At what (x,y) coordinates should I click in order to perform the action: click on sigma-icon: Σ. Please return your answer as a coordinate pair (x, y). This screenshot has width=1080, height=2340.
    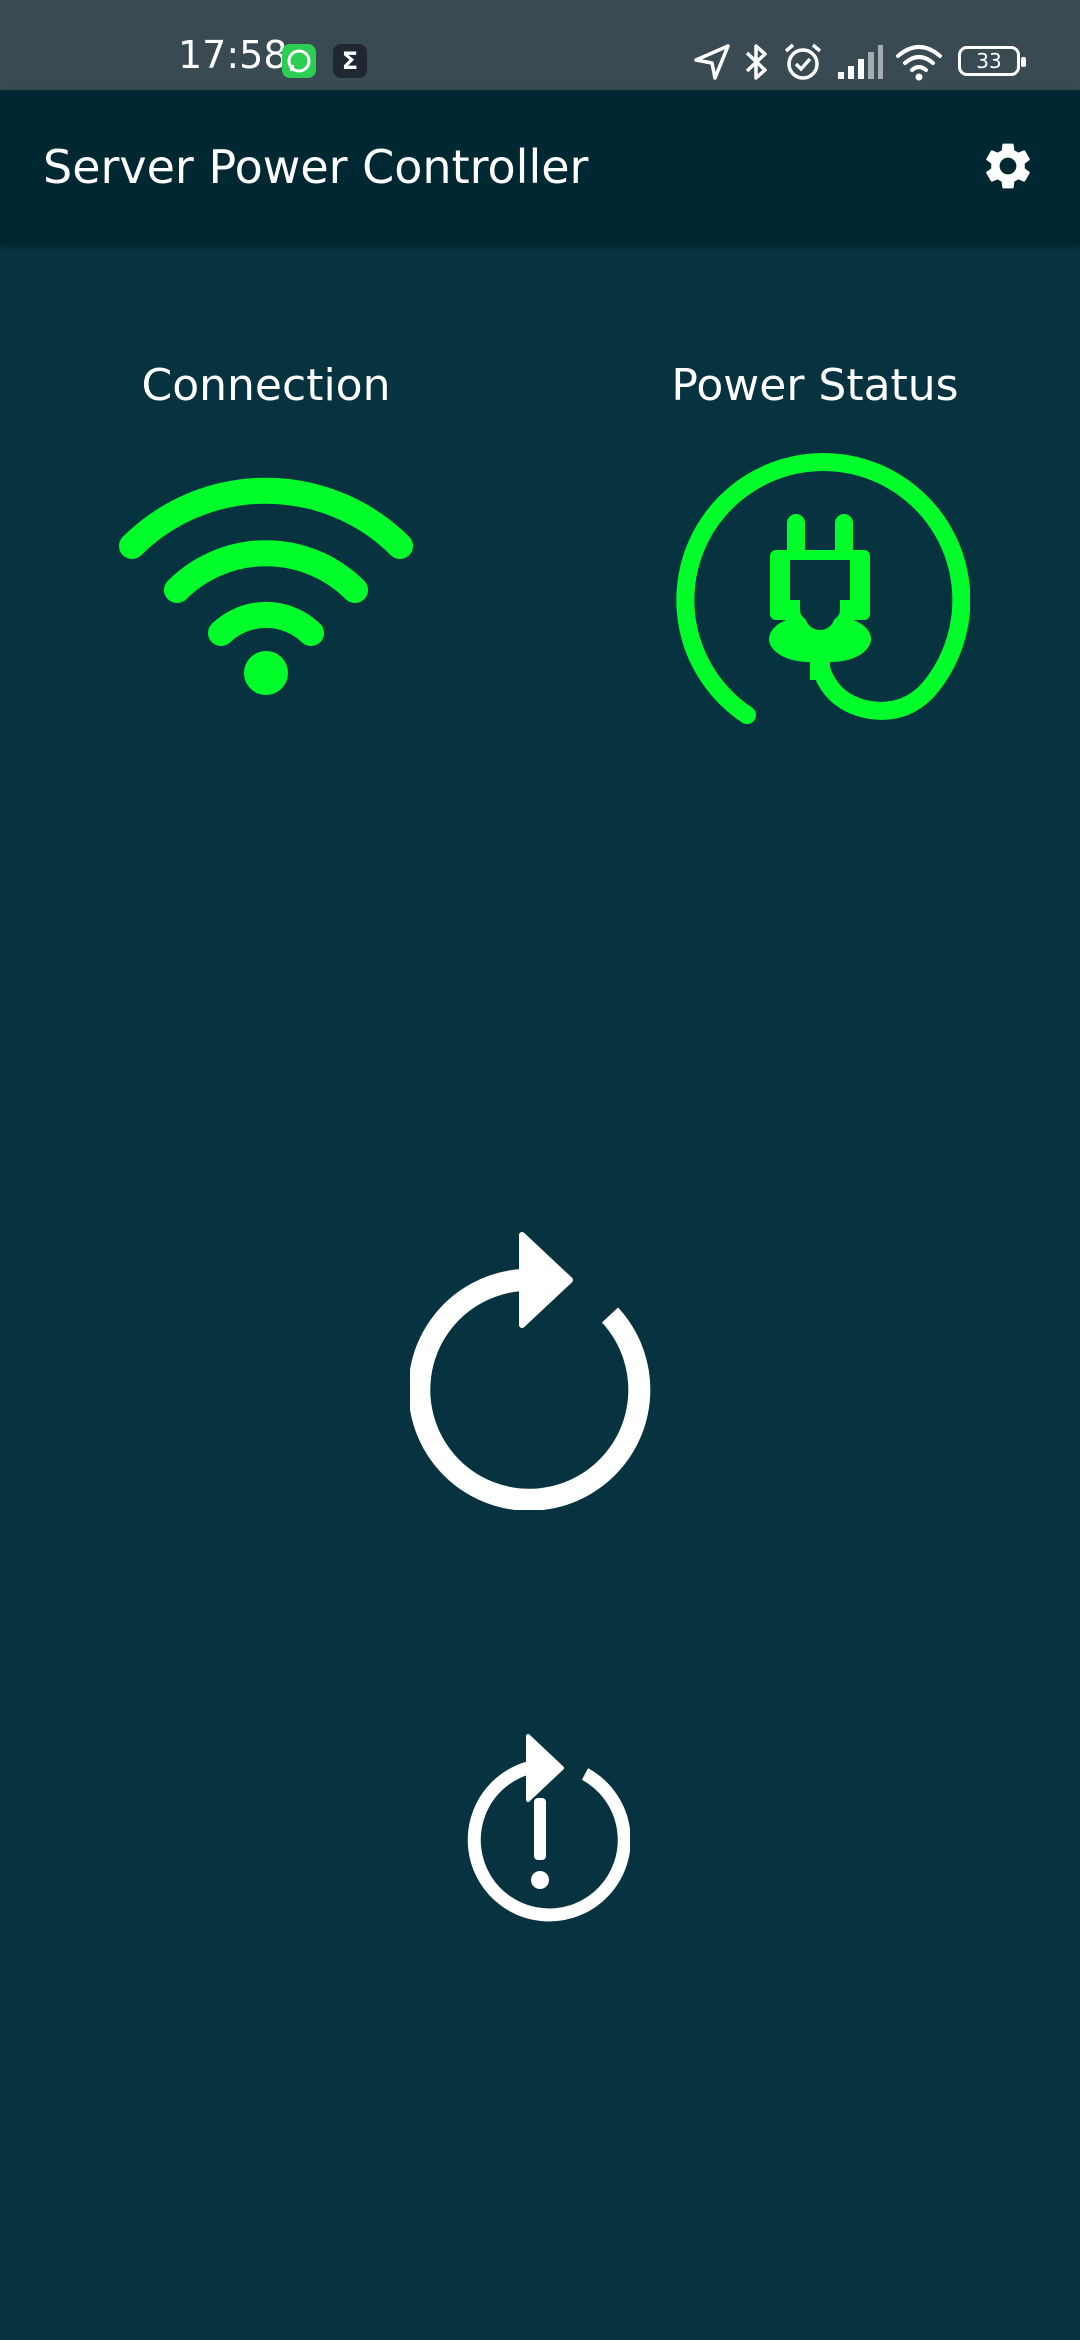
    Looking at the image, I should click on (350, 61).